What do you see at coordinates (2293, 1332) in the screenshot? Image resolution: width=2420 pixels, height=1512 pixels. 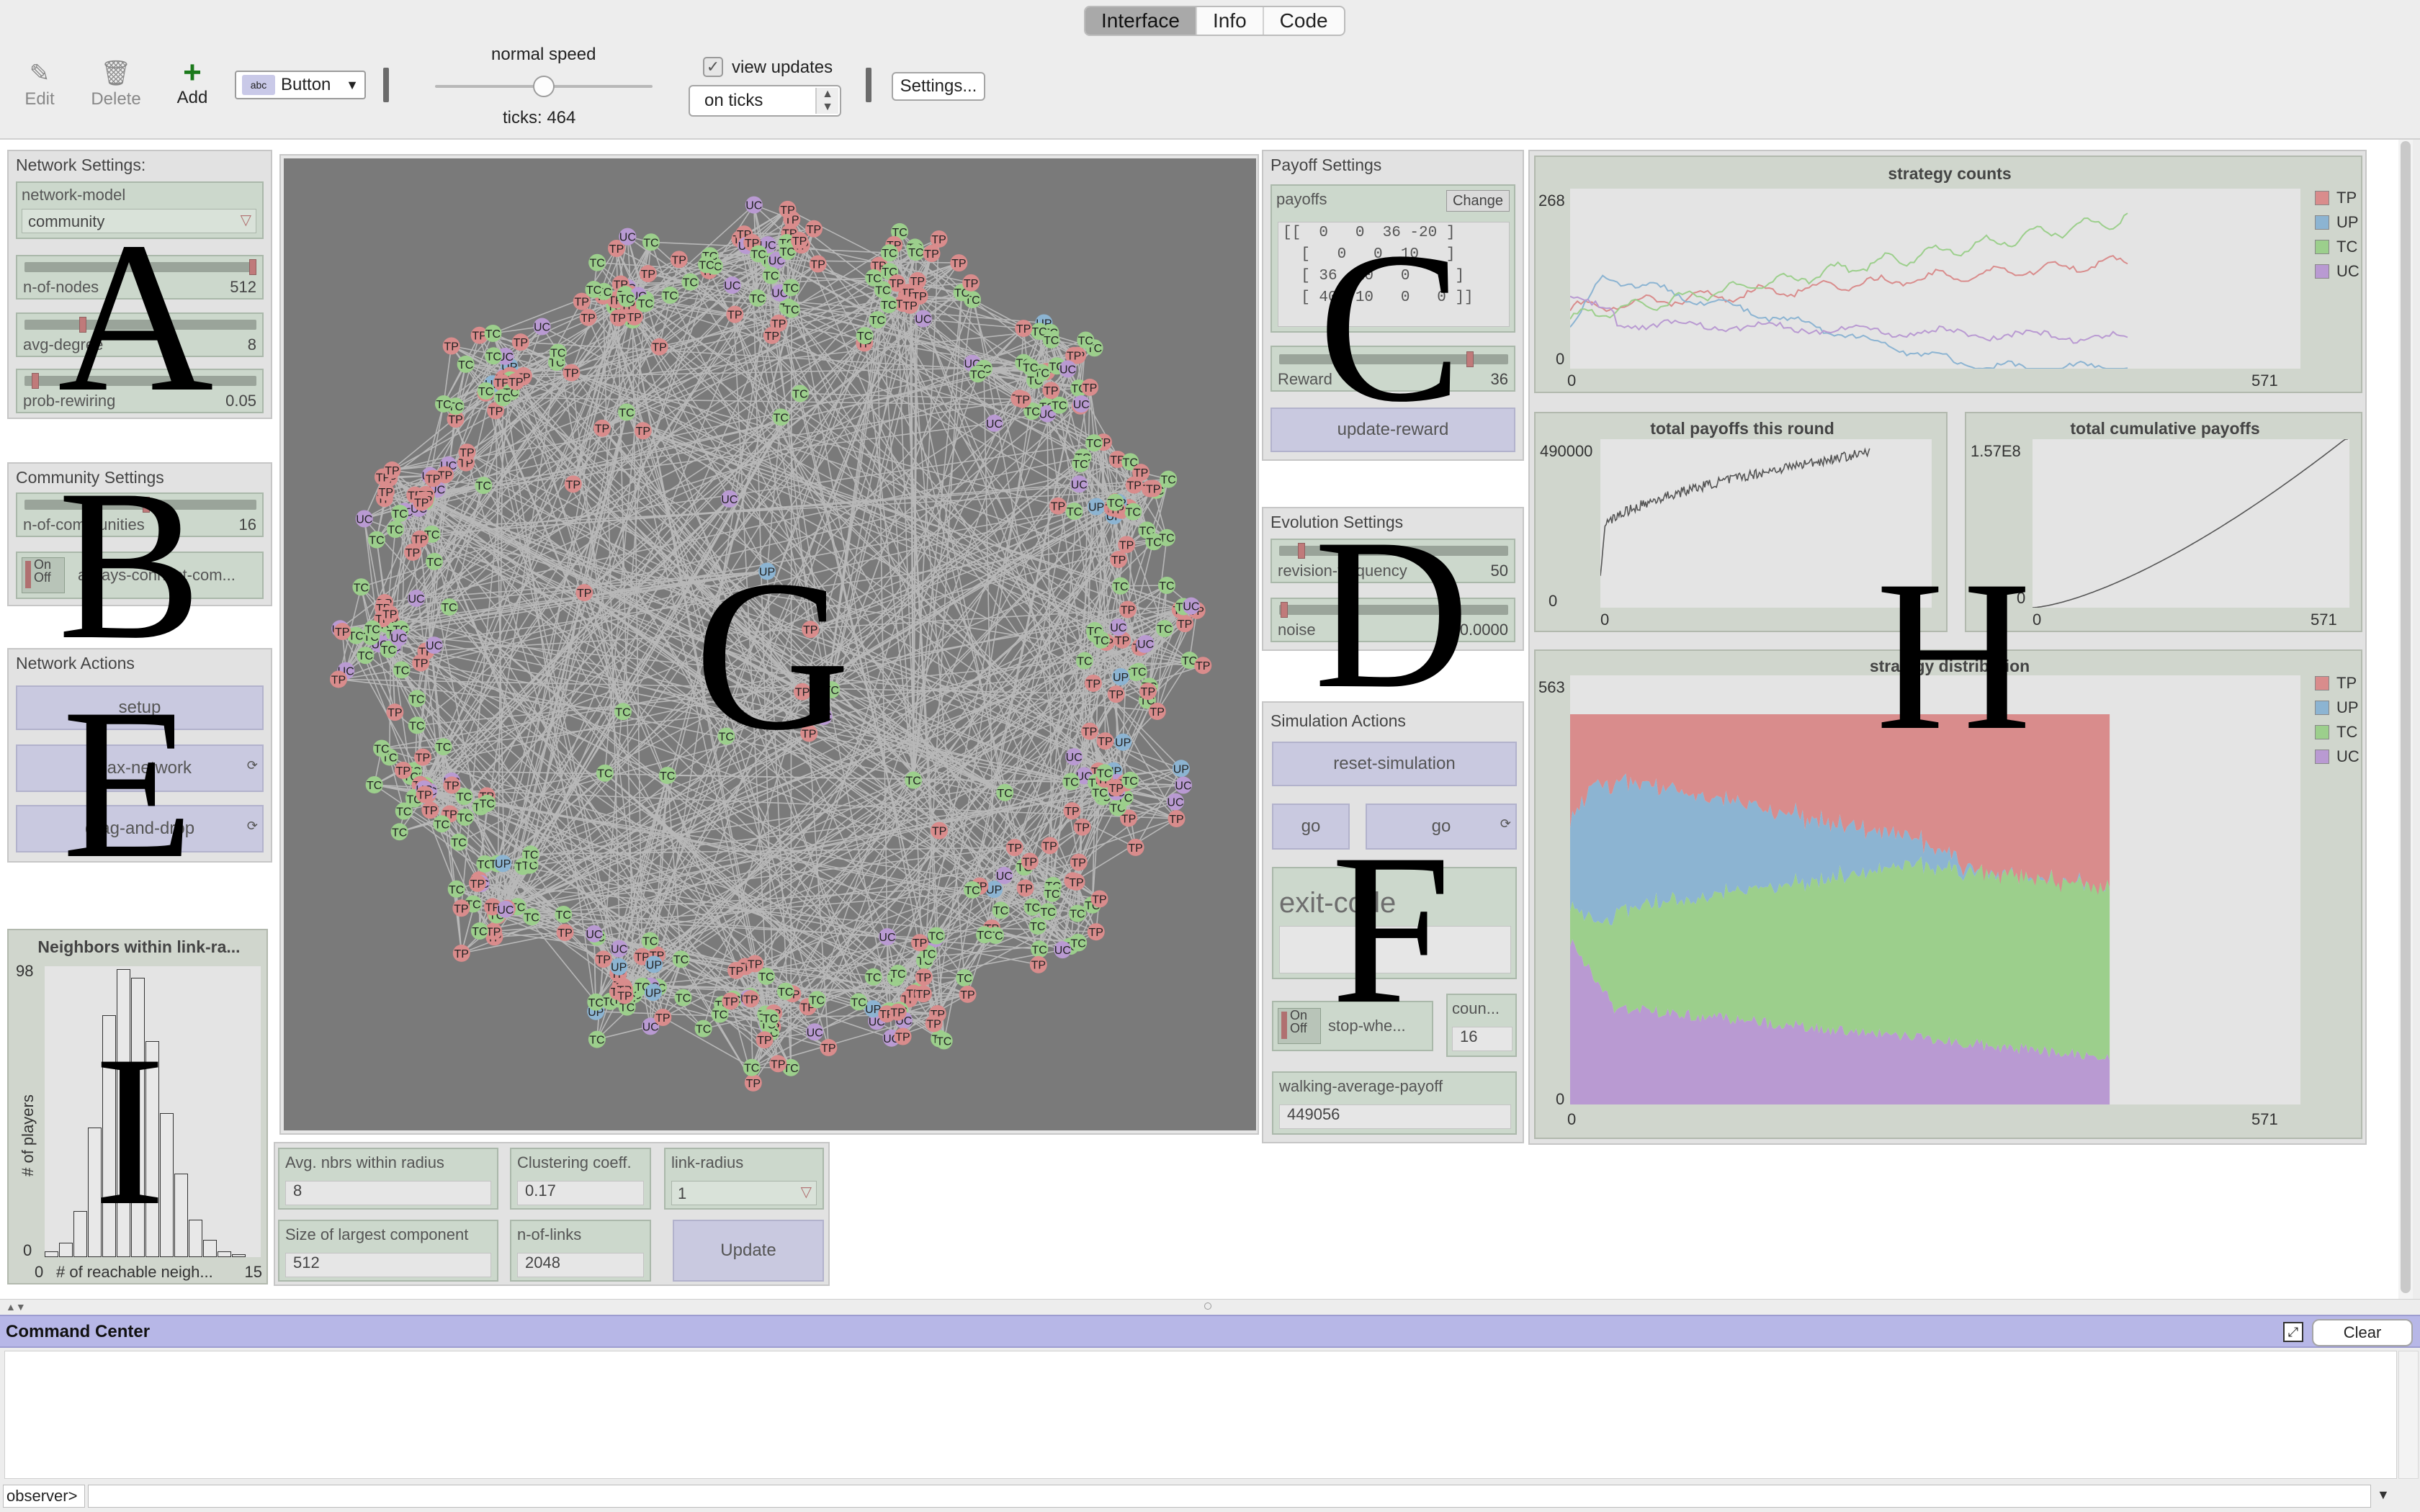 I see `expand-icon: ⤢` at bounding box center [2293, 1332].